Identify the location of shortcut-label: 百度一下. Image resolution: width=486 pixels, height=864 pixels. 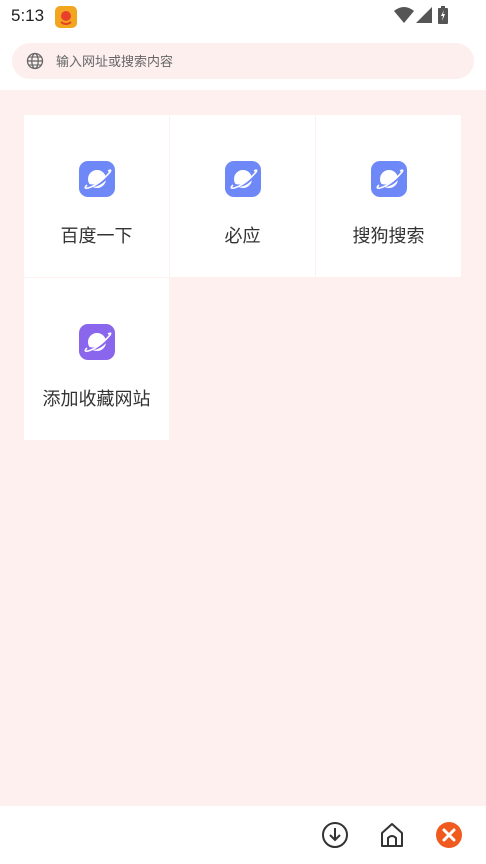
(96, 236).